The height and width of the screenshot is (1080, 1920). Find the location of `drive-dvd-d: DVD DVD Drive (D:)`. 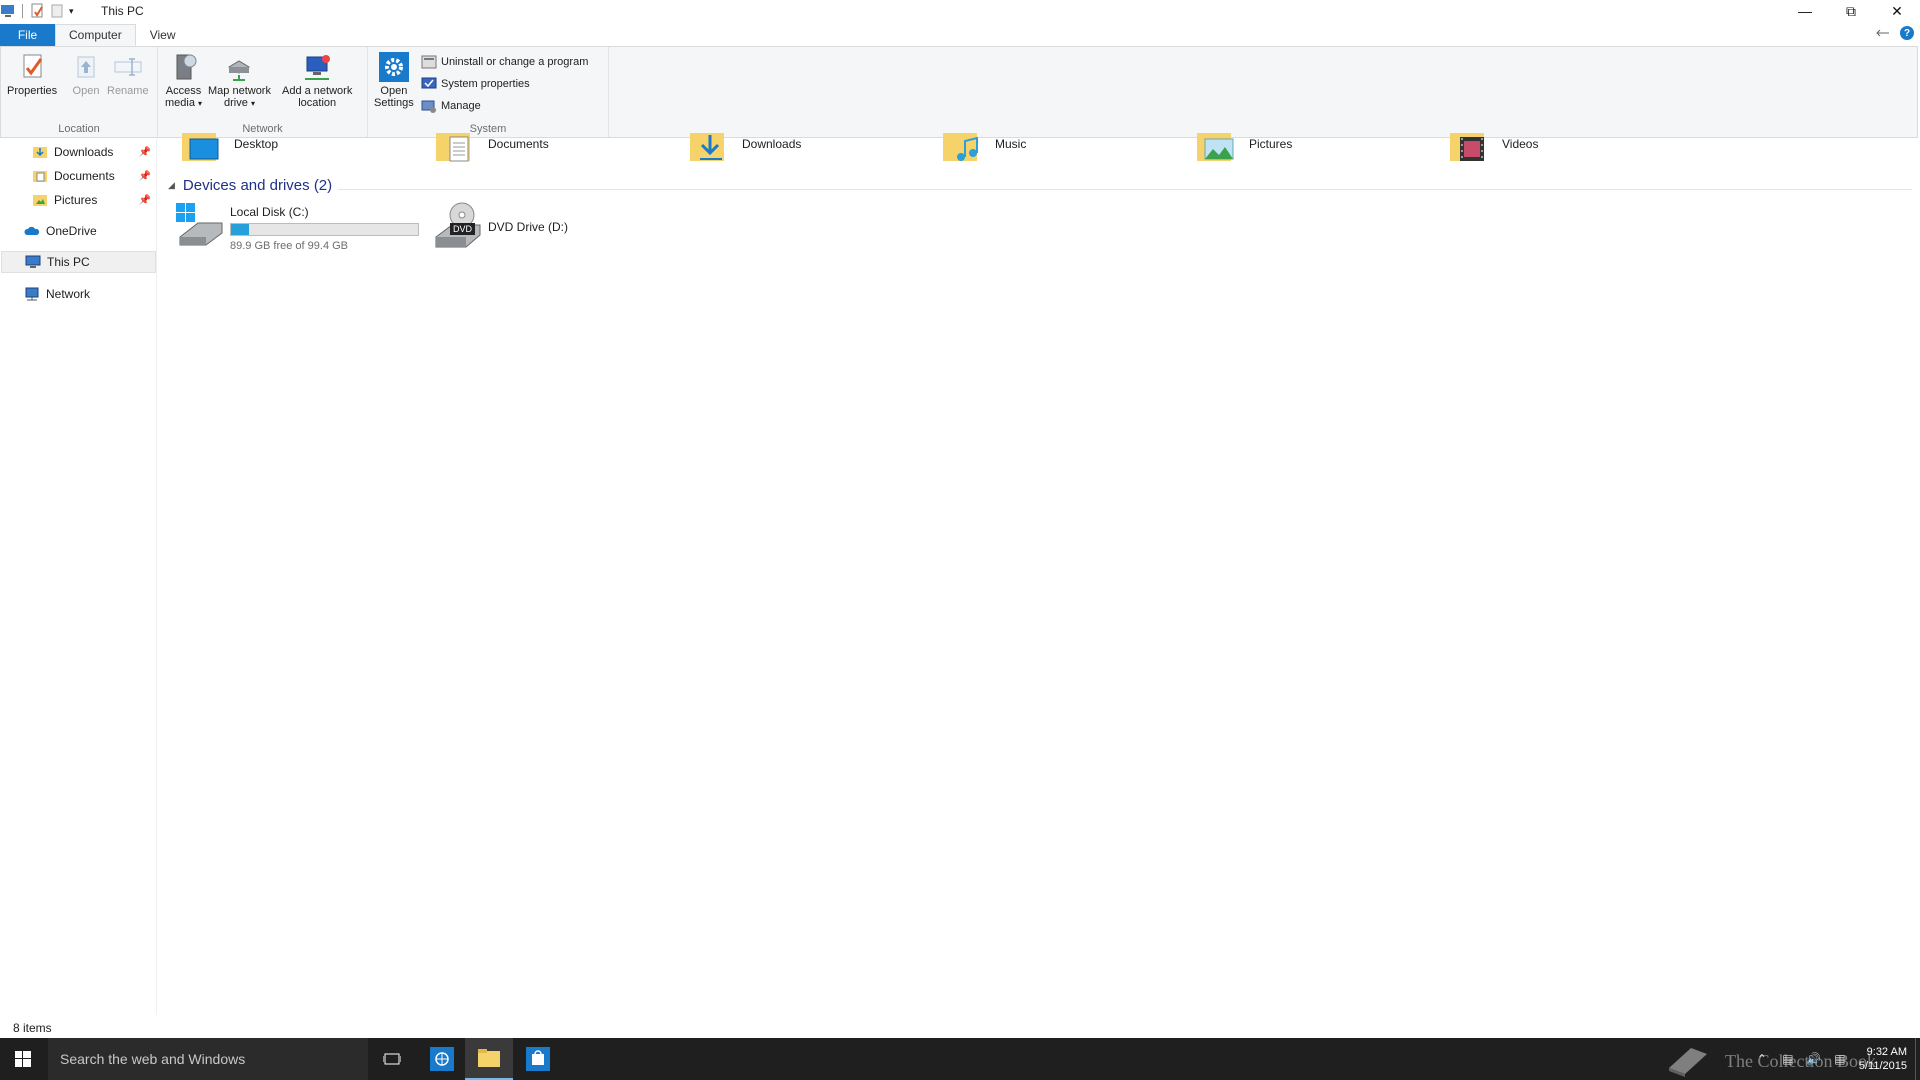

drive-dvd-d: DVD DVD Drive (D:) is located at coordinates (501, 225).